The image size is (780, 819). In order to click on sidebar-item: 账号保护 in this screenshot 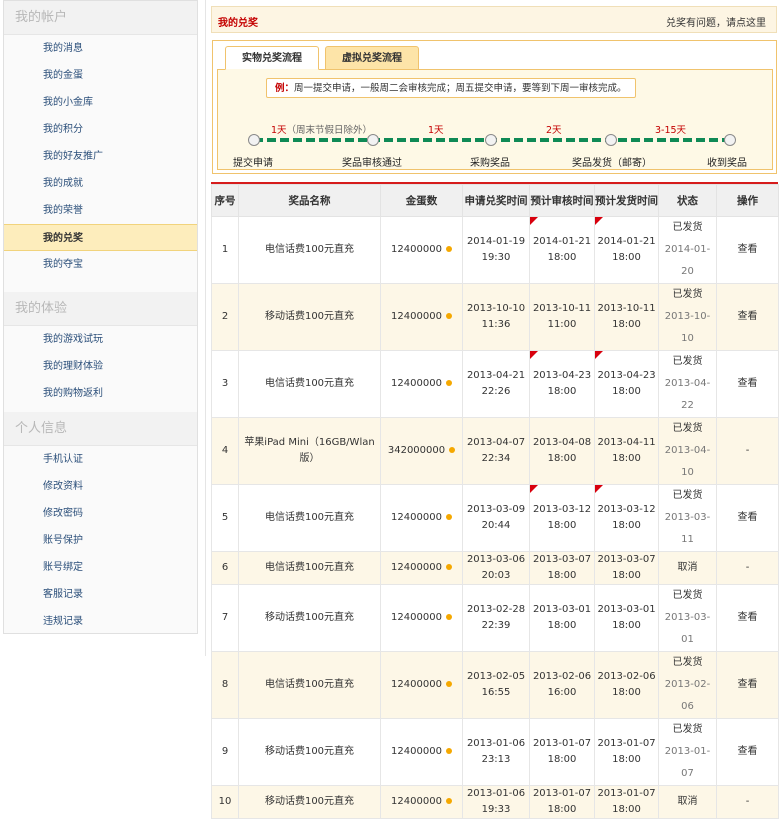, I will do `click(100, 540)`.